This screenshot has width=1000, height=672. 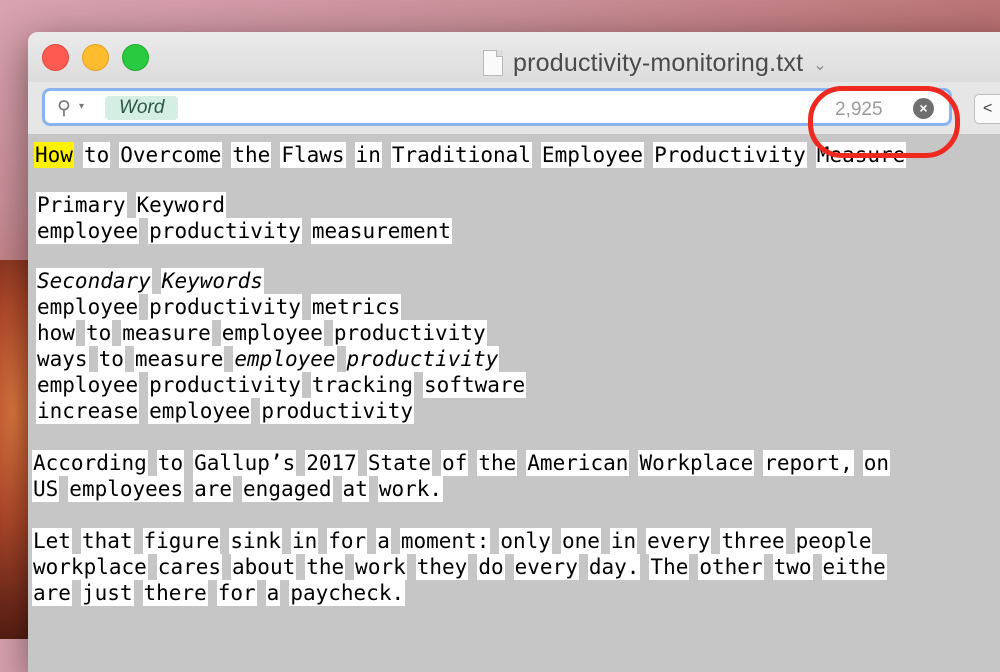 What do you see at coordinates (56, 333) in the screenshot?
I see `word: how` at bounding box center [56, 333].